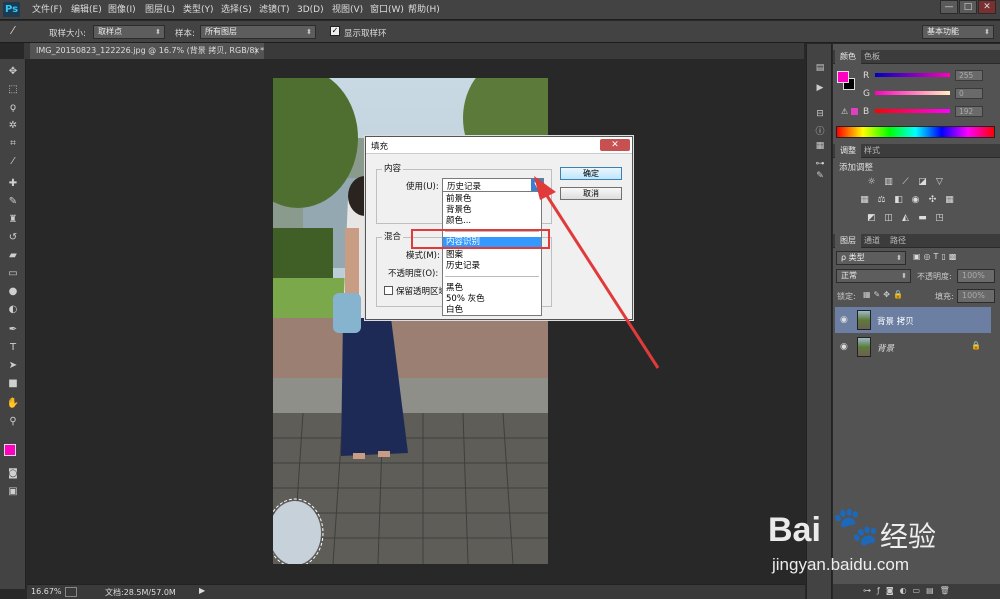 The image size is (1000, 599). Describe the element at coordinates (86, 10) in the screenshot. I see `menu-edit: 编辑(E)` at that location.